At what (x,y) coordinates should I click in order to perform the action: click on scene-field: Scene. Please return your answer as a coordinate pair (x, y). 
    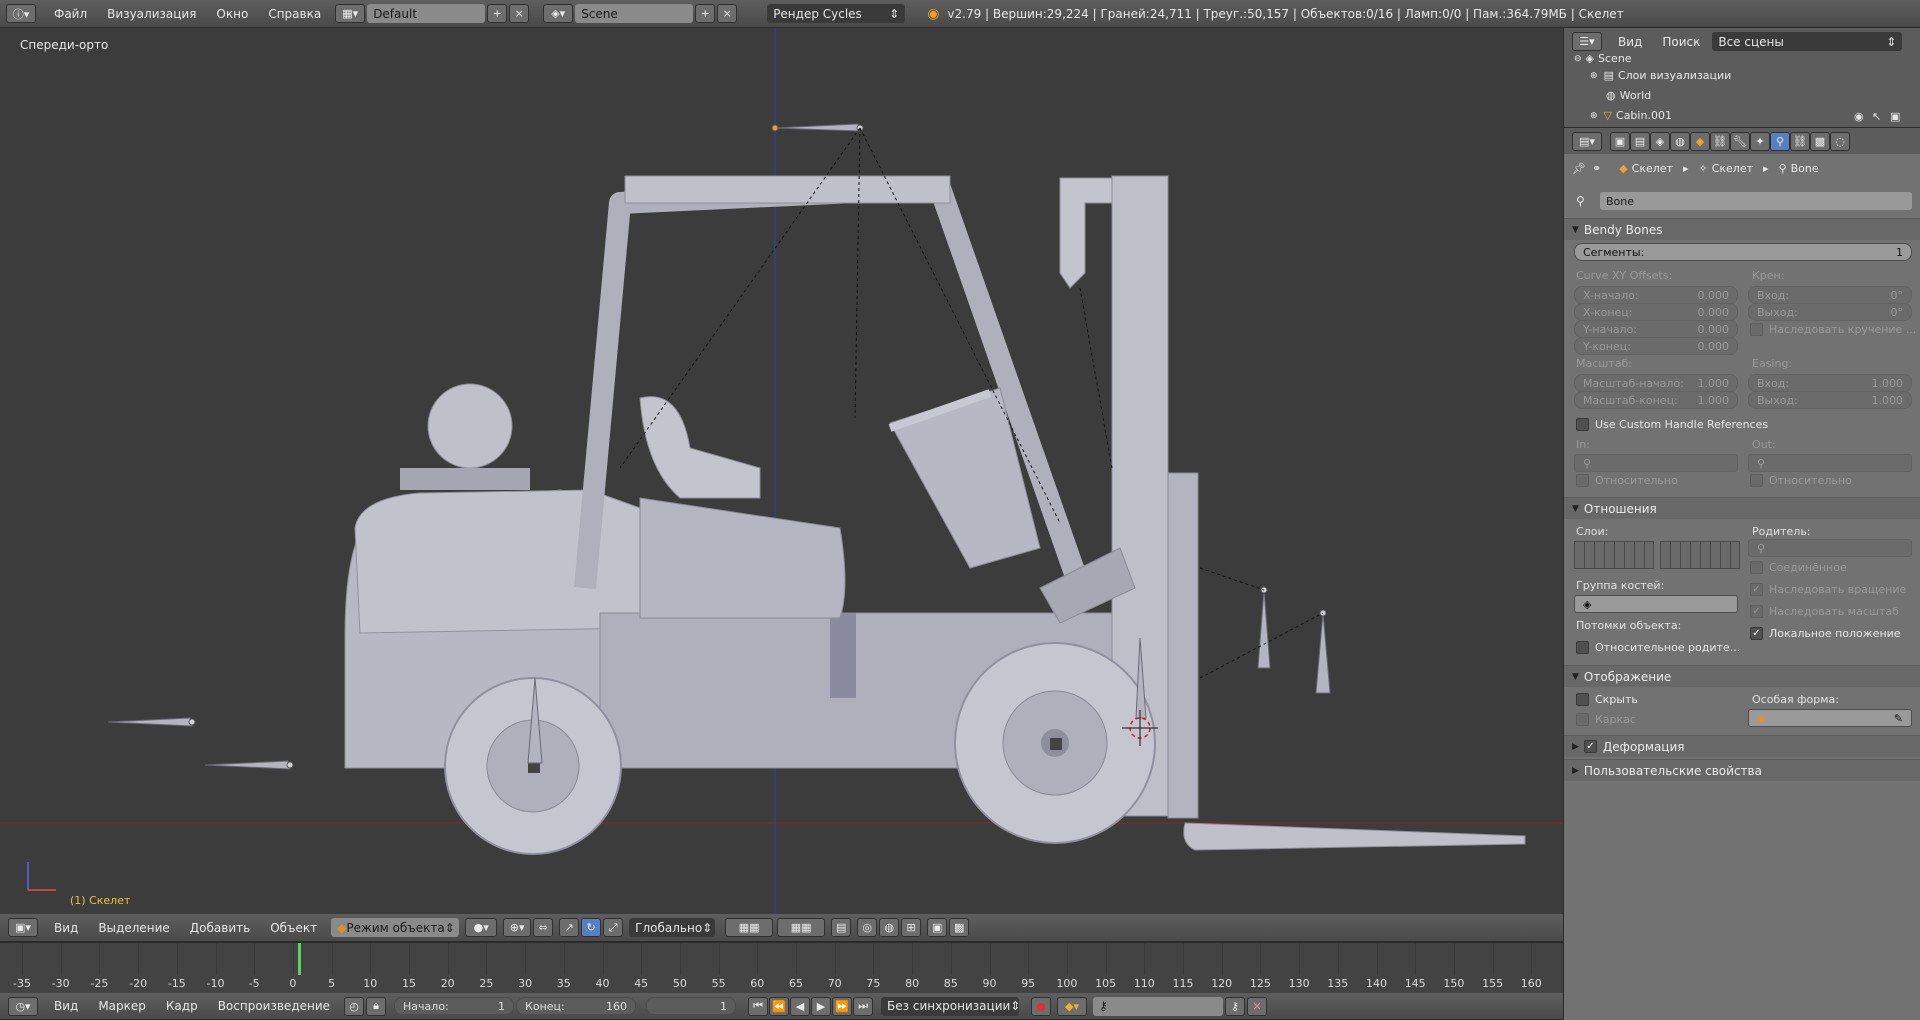
    Looking at the image, I should click on (634, 13).